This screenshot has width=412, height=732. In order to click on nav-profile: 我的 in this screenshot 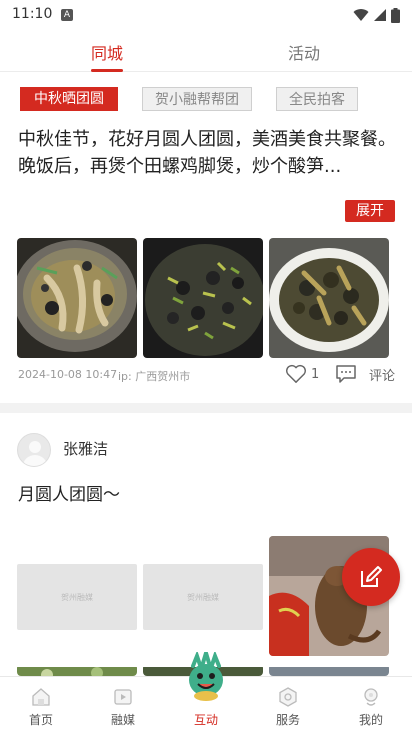, I will do `click(371, 704)`.